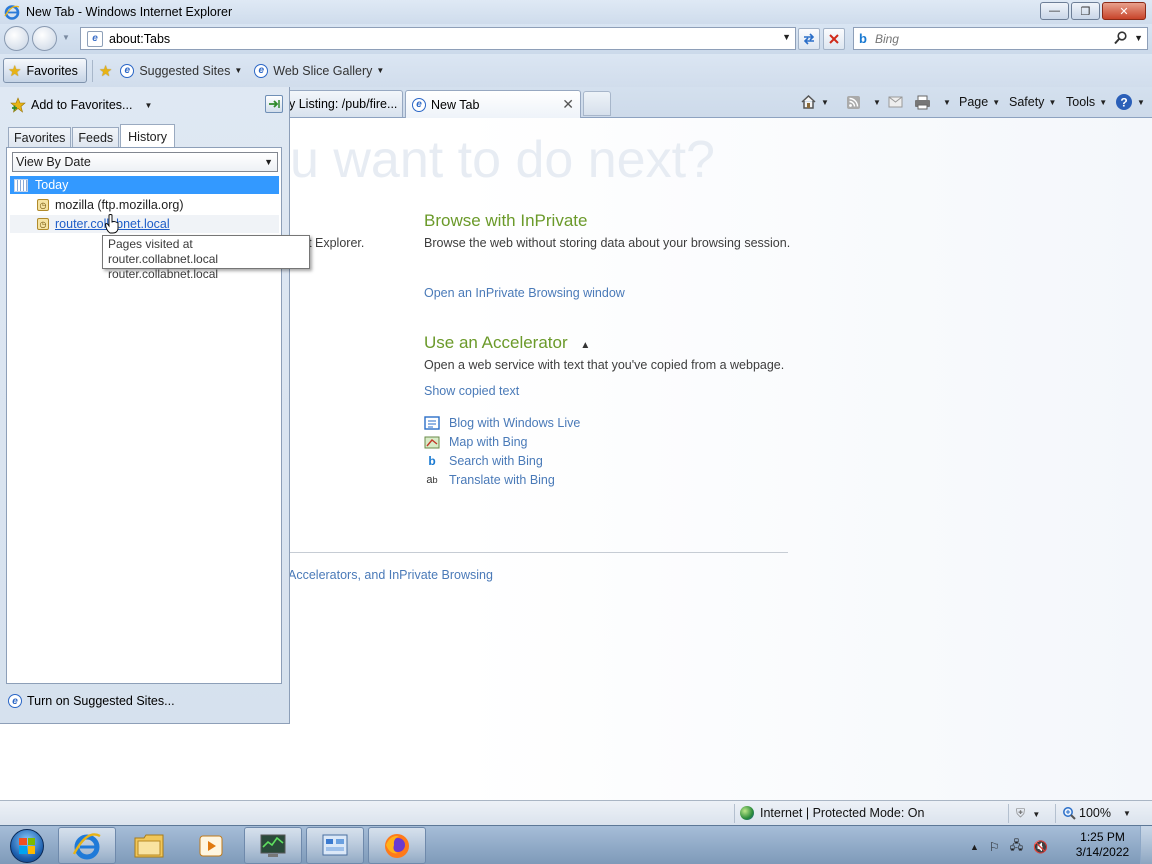 Image resolution: width=1152 pixels, height=864 pixels. I want to click on feeds-button: ▼, so click(863, 102).